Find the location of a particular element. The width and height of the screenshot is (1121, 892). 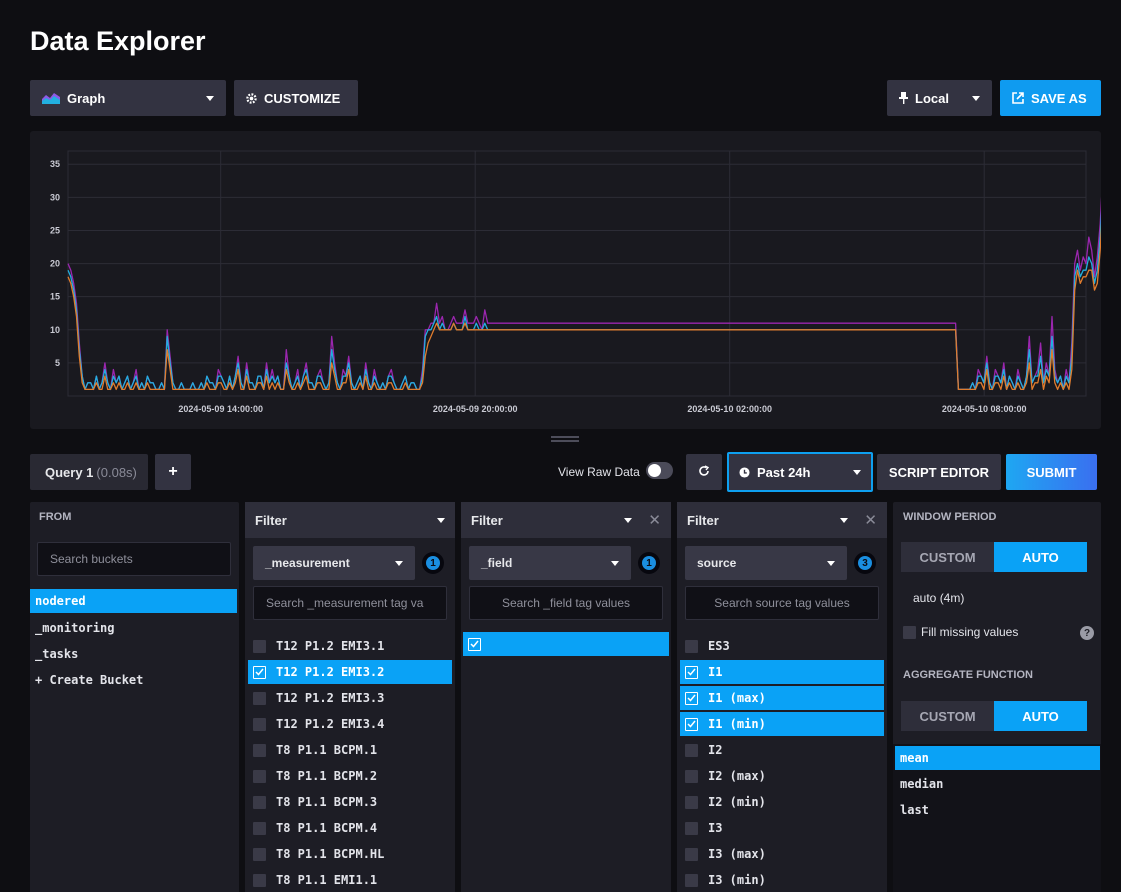

tag-key-dropdown: _measurement is located at coordinates (334, 563).